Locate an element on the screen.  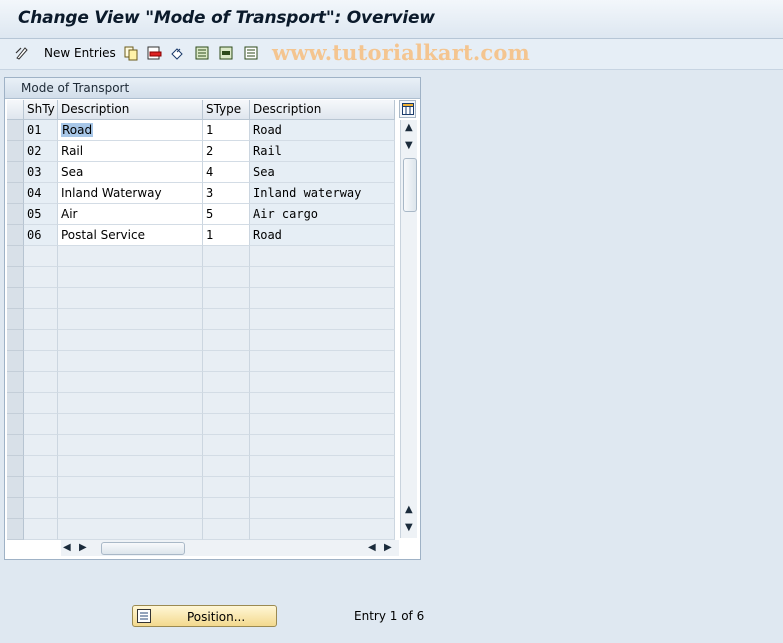
column-header-description: Description is located at coordinates (130, 110).